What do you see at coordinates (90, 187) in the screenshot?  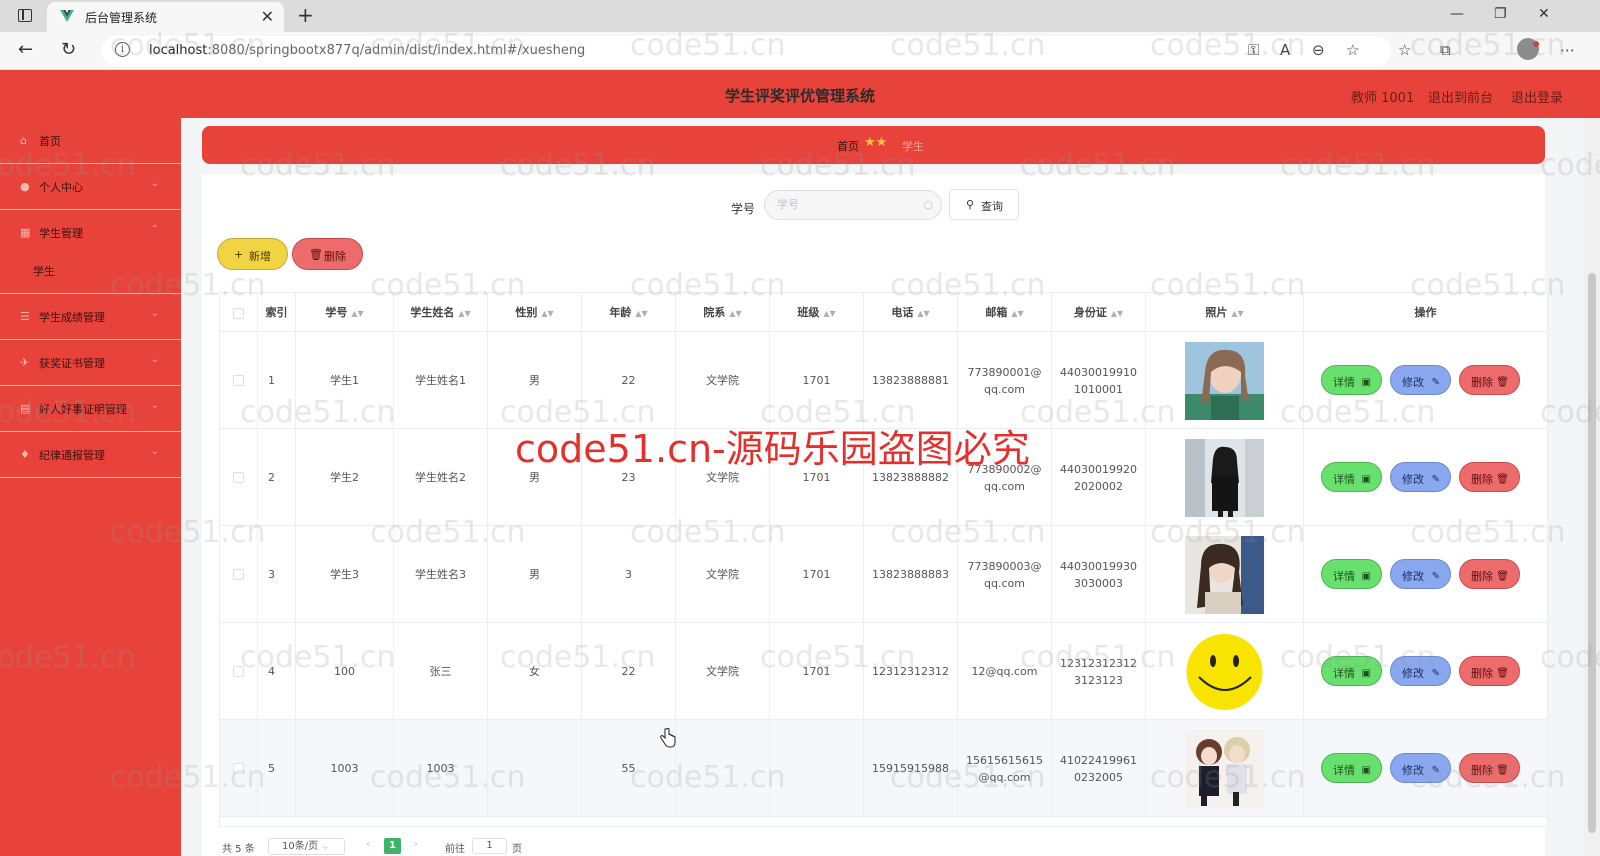 I see `sidebar-item-profile: ● 个人中心 ⌄` at bounding box center [90, 187].